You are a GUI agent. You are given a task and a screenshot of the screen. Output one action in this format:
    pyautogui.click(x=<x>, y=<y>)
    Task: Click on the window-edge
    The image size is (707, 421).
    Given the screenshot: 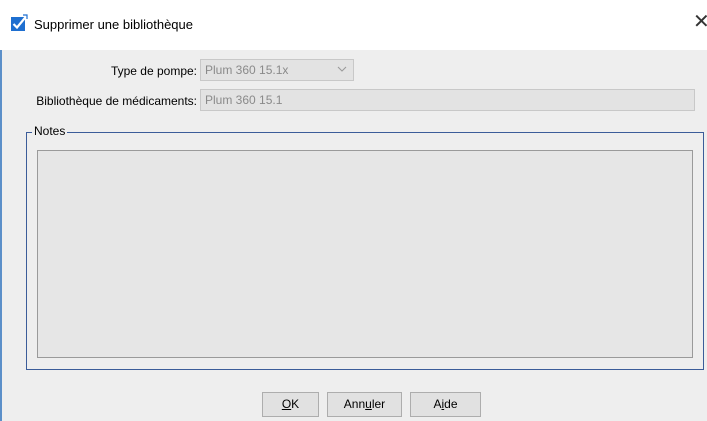 What is the action you would take?
    pyautogui.click(x=1, y=235)
    